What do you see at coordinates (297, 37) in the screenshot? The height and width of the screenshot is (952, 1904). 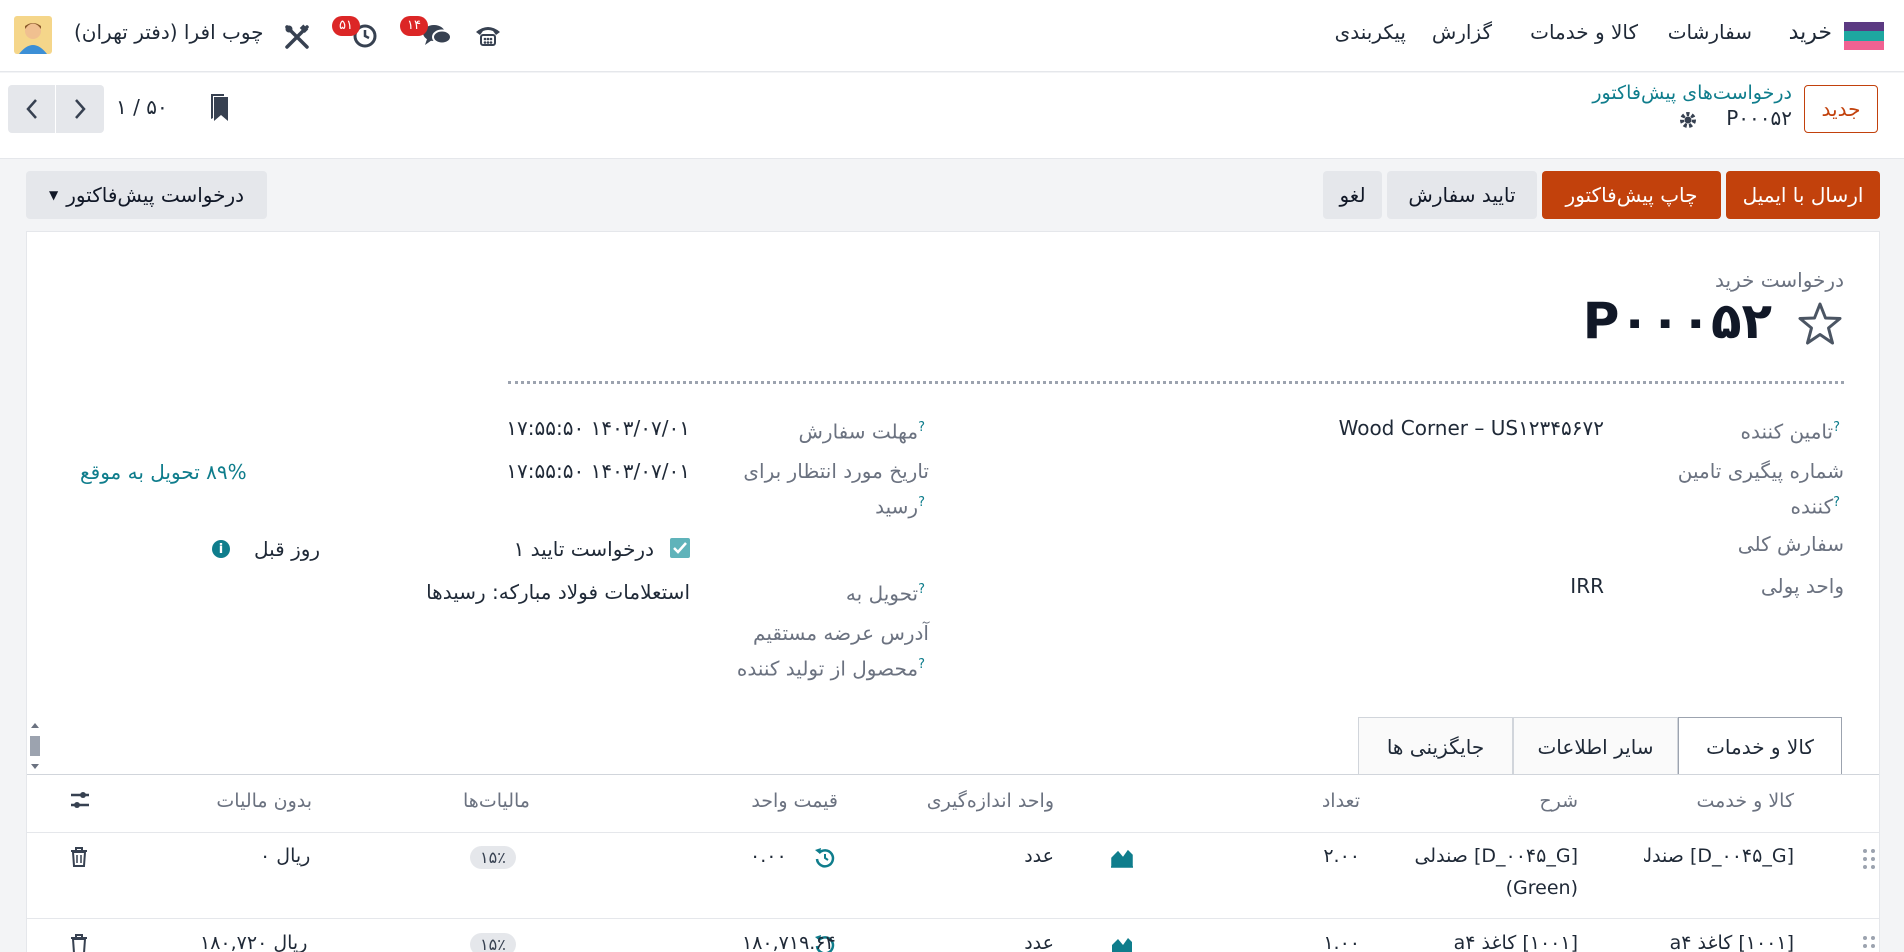 I see `debug-tools-icon` at bounding box center [297, 37].